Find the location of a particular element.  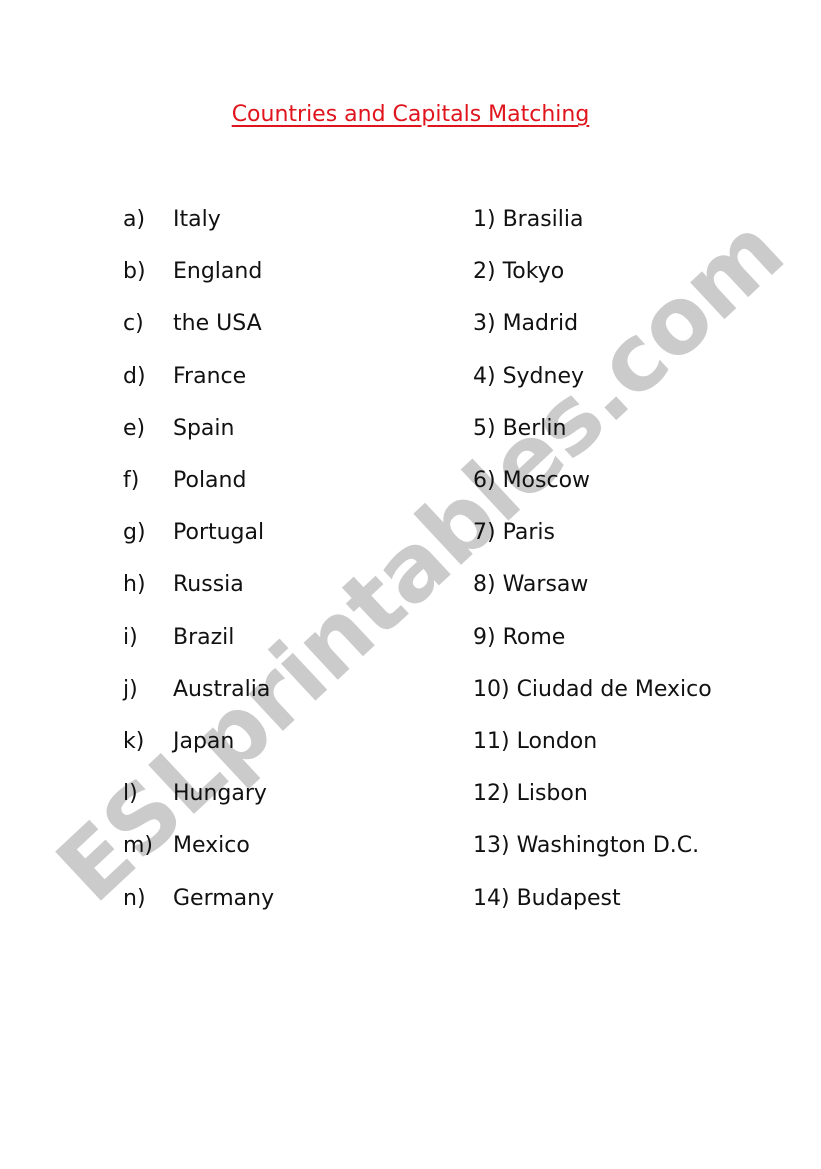

capital-name: 12) Lisbon is located at coordinates (530, 794).